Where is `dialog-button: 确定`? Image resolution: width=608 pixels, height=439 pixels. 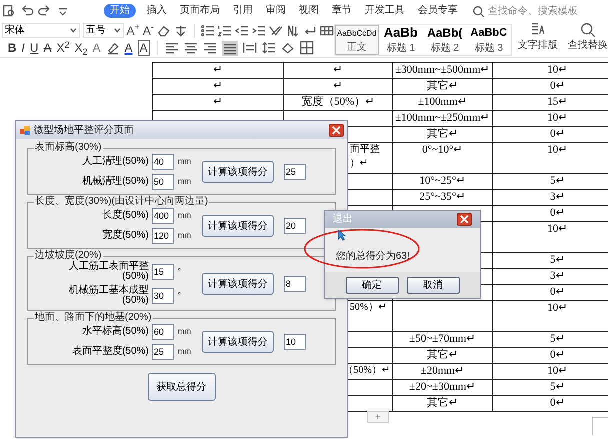
dialog-button: 确定 is located at coordinates (372, 285).